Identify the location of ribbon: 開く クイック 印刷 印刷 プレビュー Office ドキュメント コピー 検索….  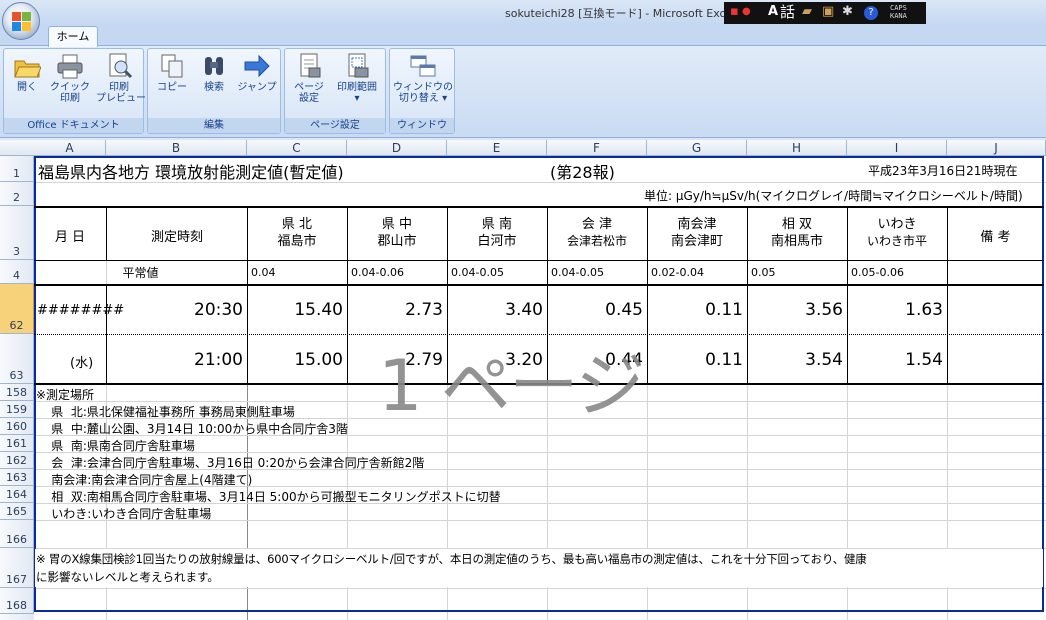
(523, 92).